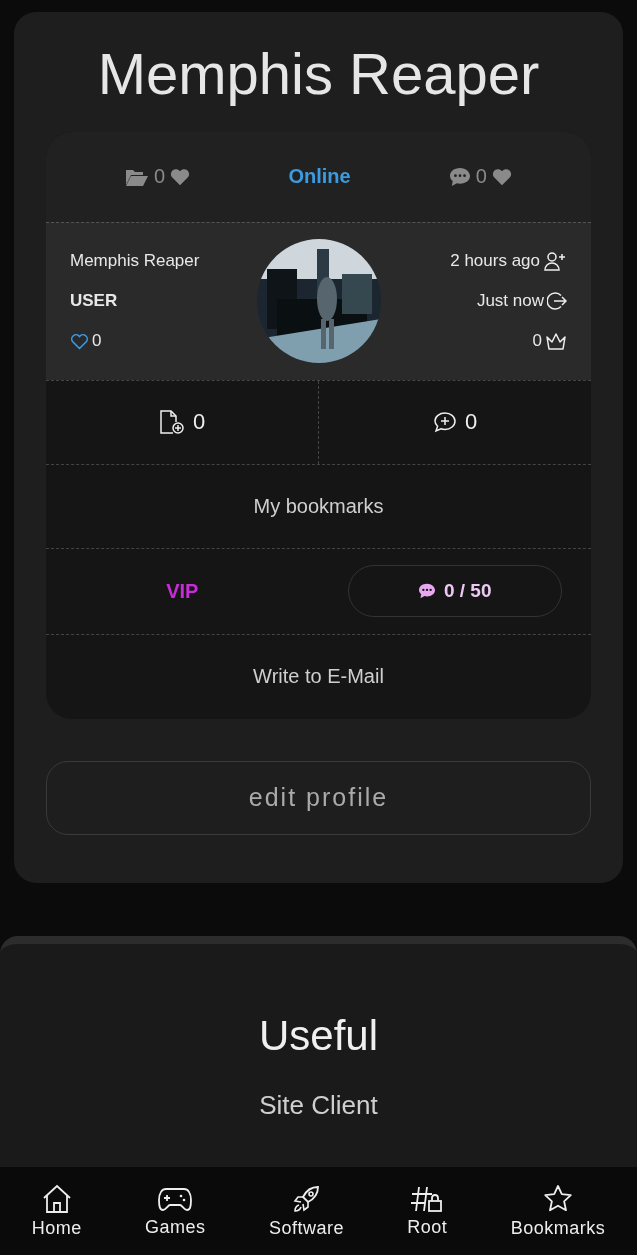 This screenshot has height=1255, width=637. Describe the element at coordinates (427, 1198) in the screenshot. I see `hash-lock-icon` at that location.